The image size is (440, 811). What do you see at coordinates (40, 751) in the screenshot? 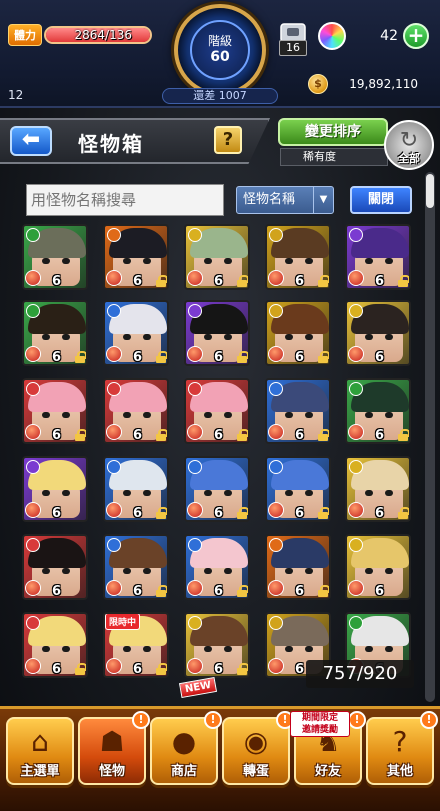
I see `nav-button: ⌂ 主選單` at bounding box center [40, 751].